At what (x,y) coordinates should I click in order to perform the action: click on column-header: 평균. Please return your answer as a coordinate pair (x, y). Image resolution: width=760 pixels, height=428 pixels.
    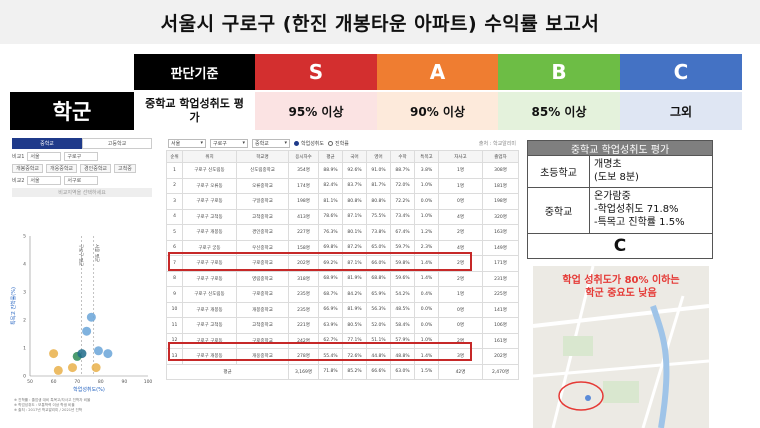
    Looking at the image, I should click on (330, 156).